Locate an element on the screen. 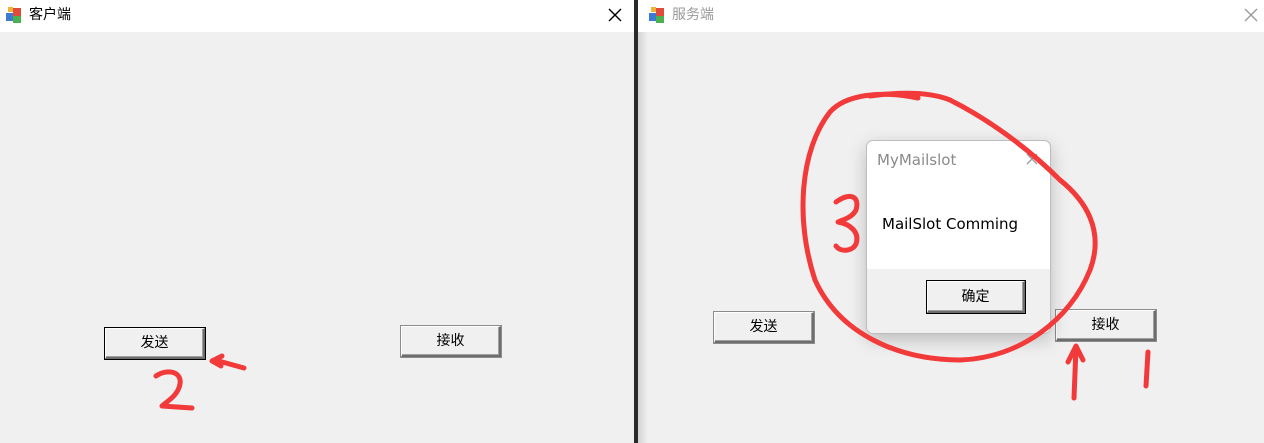  dialog-message: MailSlot Comming is located at coordinates (950, 224).